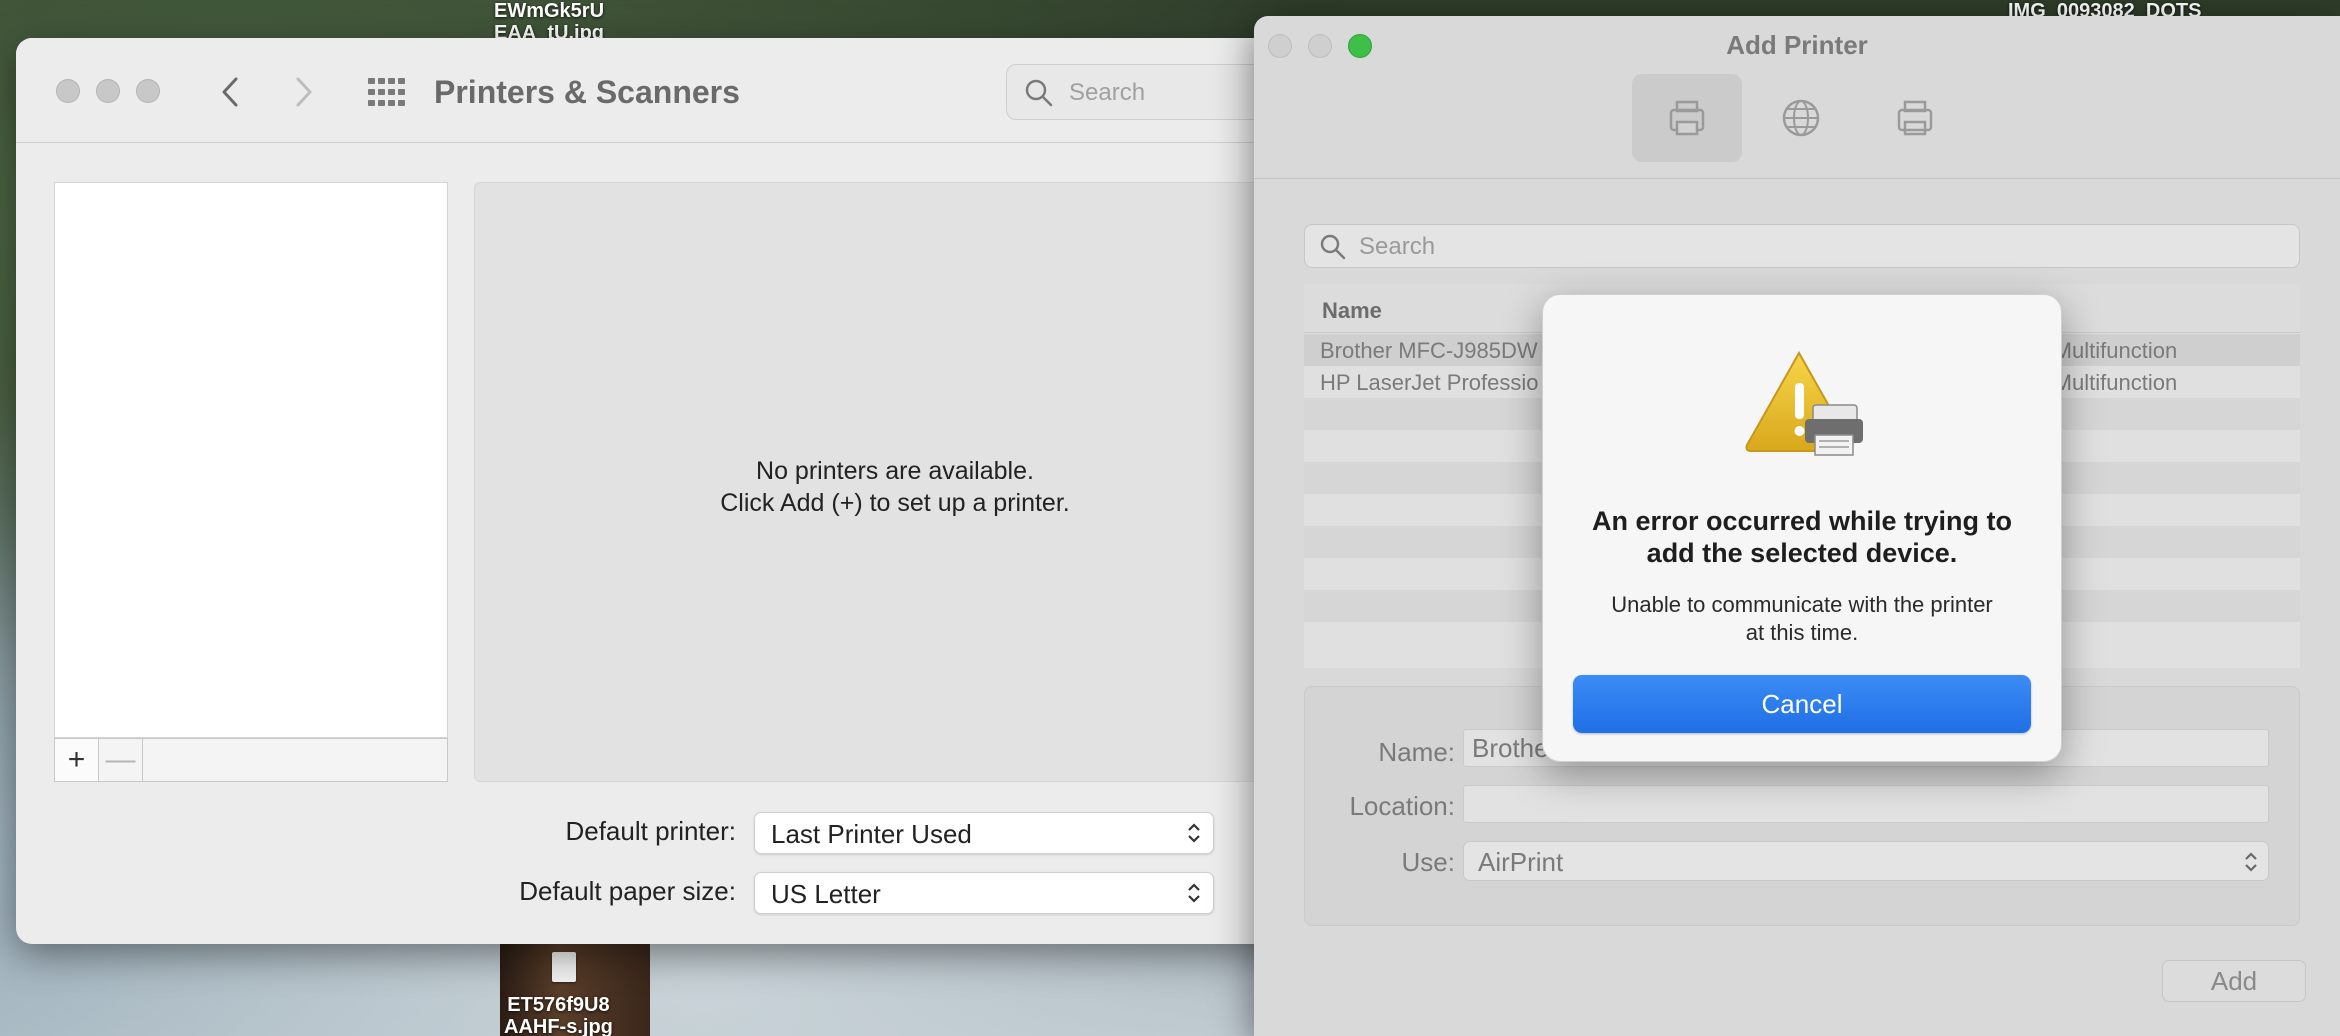 This screenshot has height=1036, width=2340. What do you see at coordinates (1429, 382) in the screenshot?
I see `printer-name: HP LaserJet Professio` at bounding box center [1429, 382].